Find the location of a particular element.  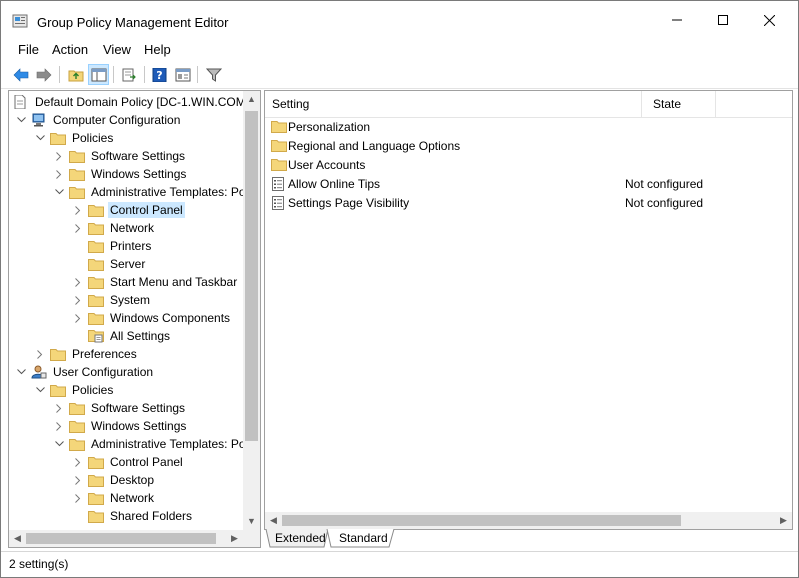

column-setting: Setting is located at coordinates (290, 104).